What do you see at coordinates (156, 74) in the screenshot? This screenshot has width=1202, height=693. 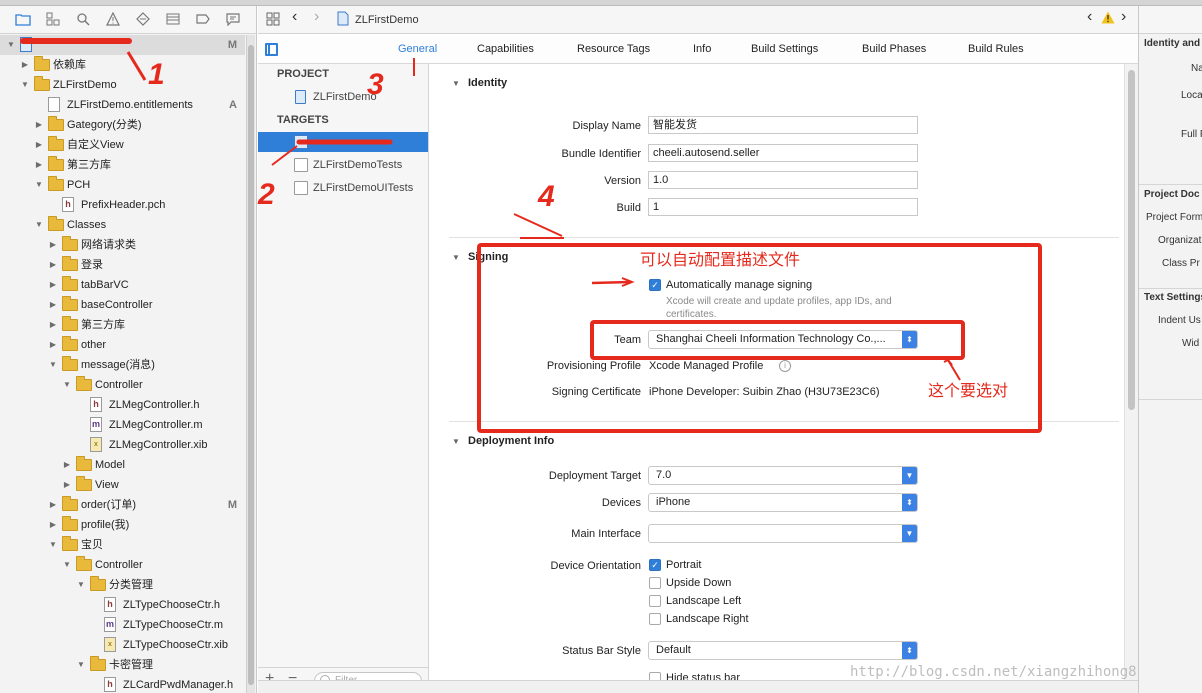 I see `annotation-number-1: 1` at bounding box center [156, 74].